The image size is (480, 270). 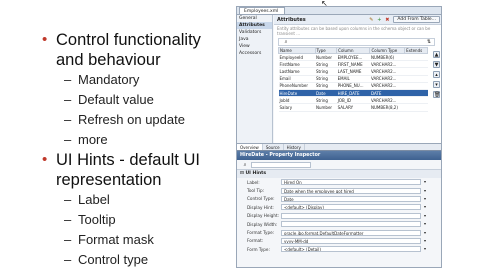 I want to click on prop-display-width: Display Width: ▾, so click(x=337, y=224).